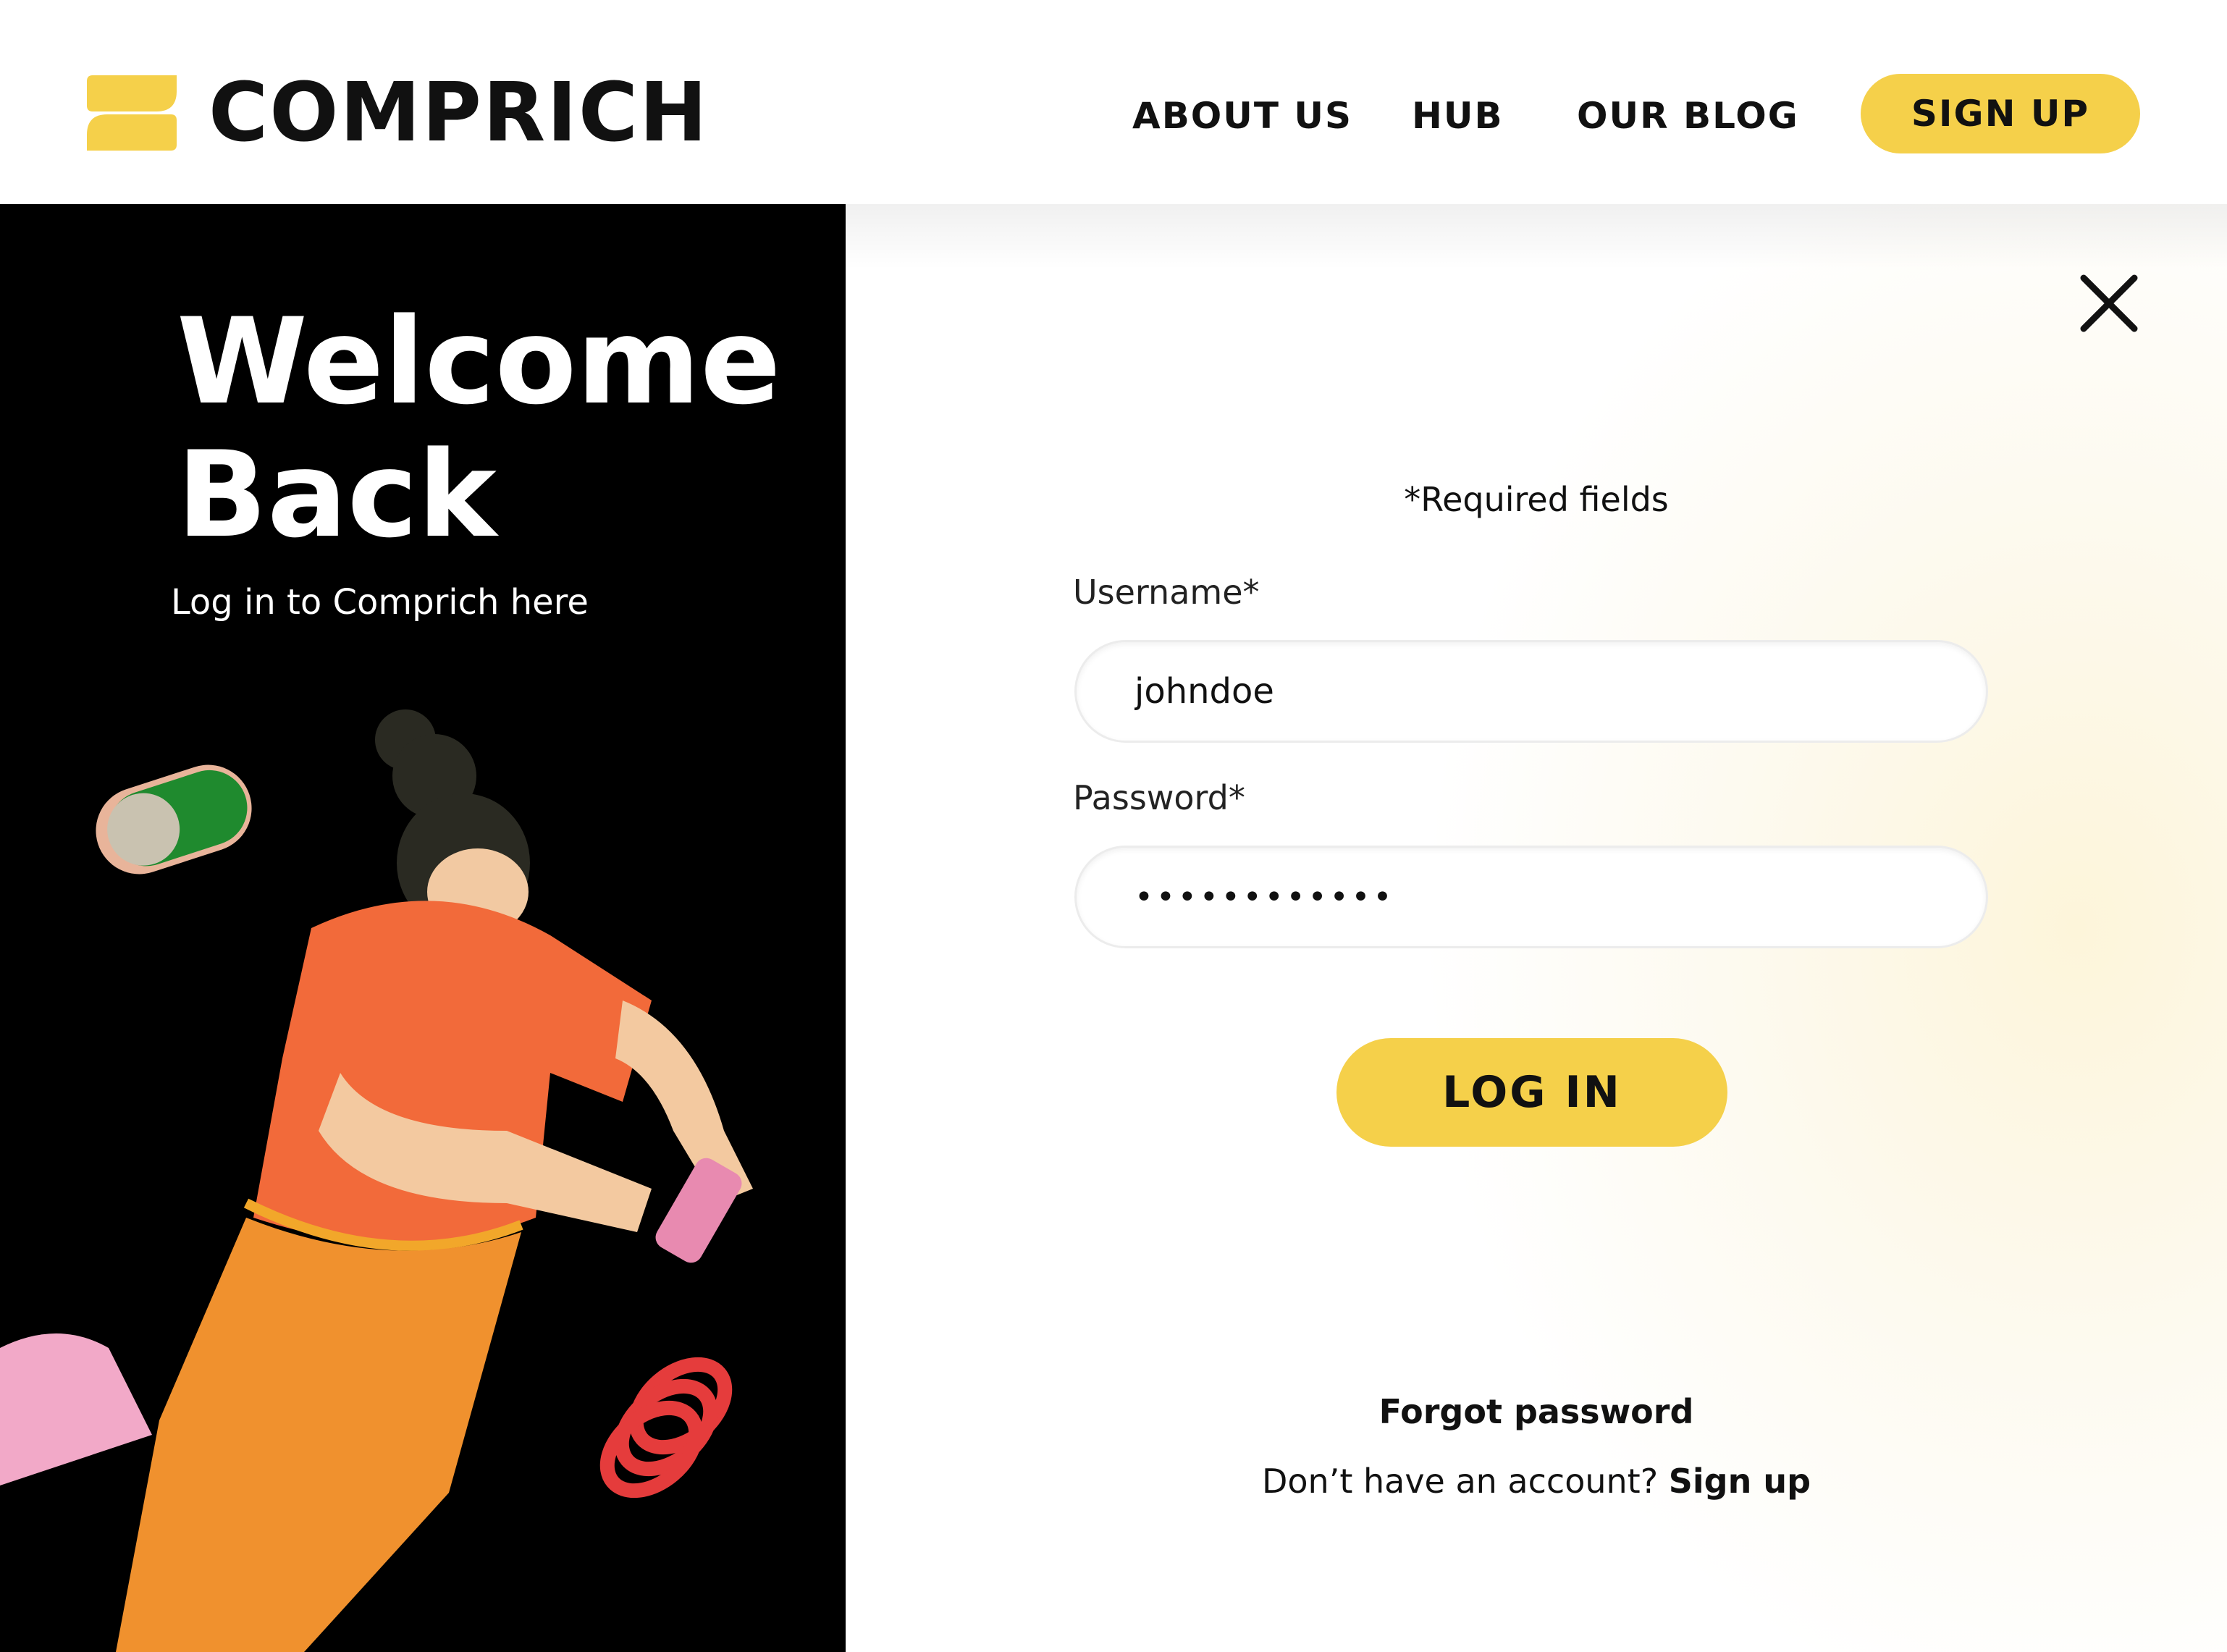  Describe the element at coordinates (1166, 593) in the screenshot. I see `username-label: Username*` at that location.